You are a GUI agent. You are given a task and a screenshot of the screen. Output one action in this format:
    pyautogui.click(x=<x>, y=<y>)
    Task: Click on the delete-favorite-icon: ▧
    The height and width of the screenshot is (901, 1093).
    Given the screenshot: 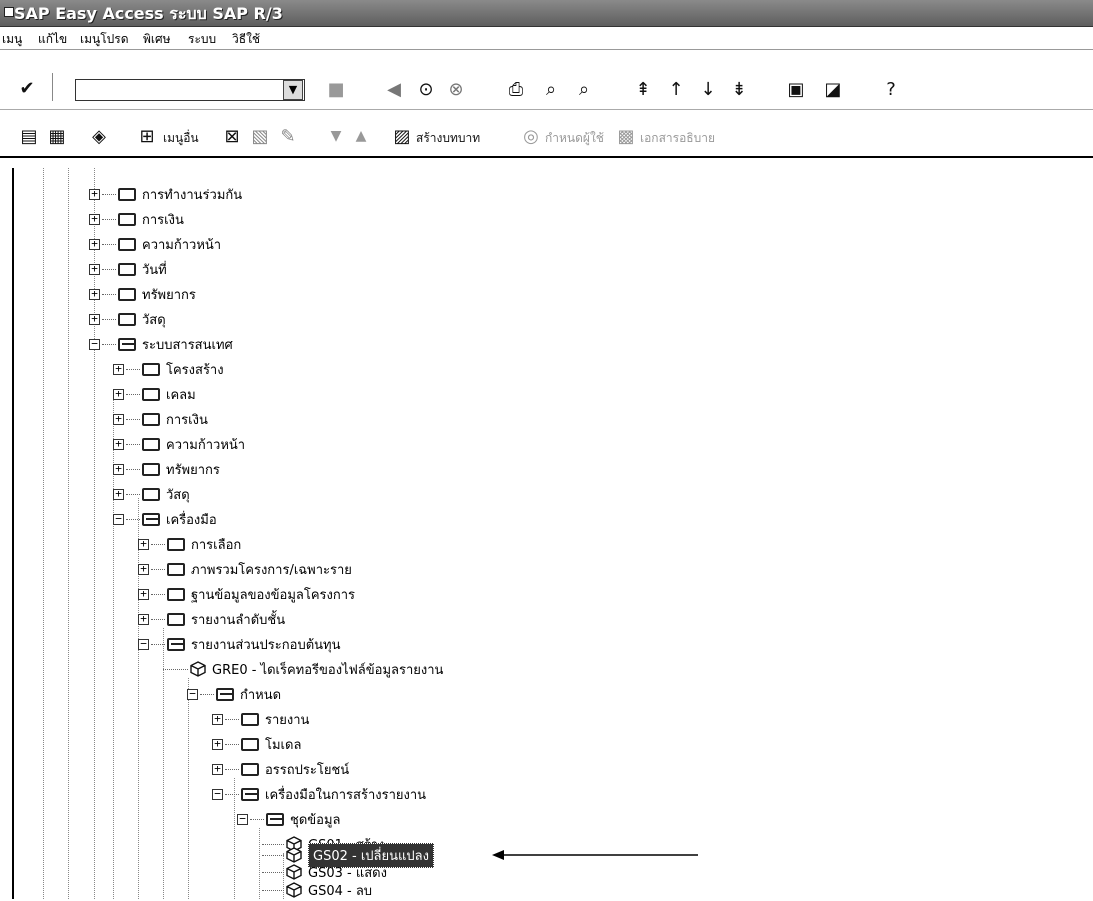 What is the action you would take?
    pyautogui.click(x=260, y=136)
    